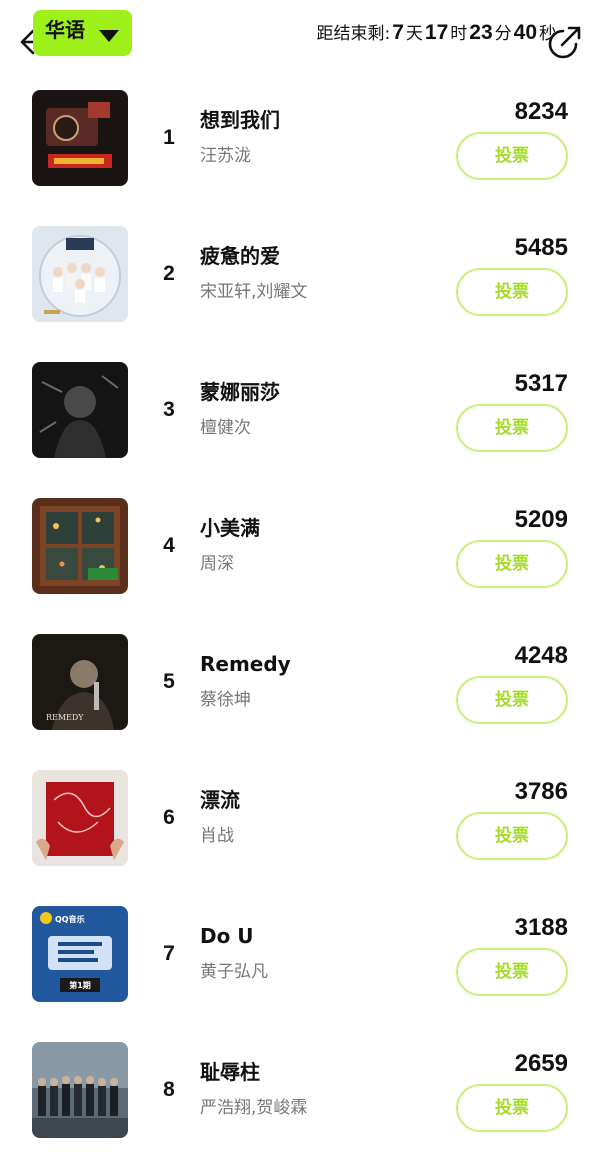 This screenshot has width=600, height=1162. What do you see at coordinates (300, 548) in the screenshot?
I see `song-row: 4 小美满 周深 5209 投票` at bounding box center [300, 548].